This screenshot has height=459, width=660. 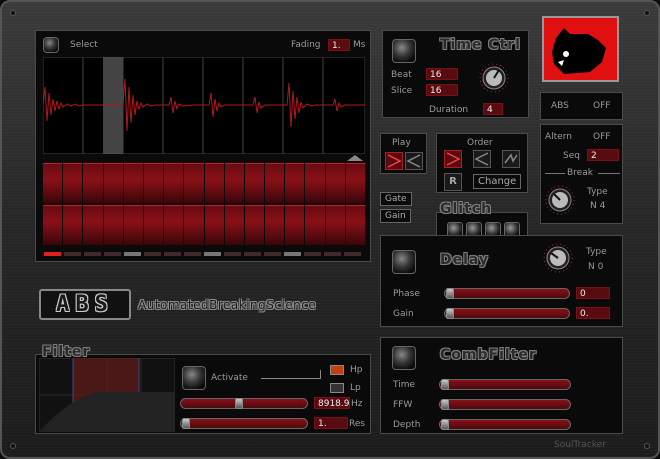 What do you see at coordinates (601, 137) in the screenshot?
I see `altern-value: OFF` at bounding box center [601, 137].